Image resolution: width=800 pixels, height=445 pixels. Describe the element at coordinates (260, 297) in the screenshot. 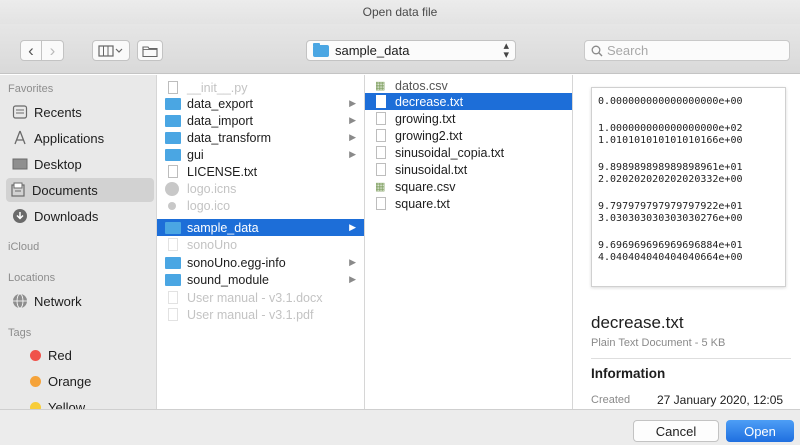

I see `list-item: User manual - v3.1.docx` at that location.